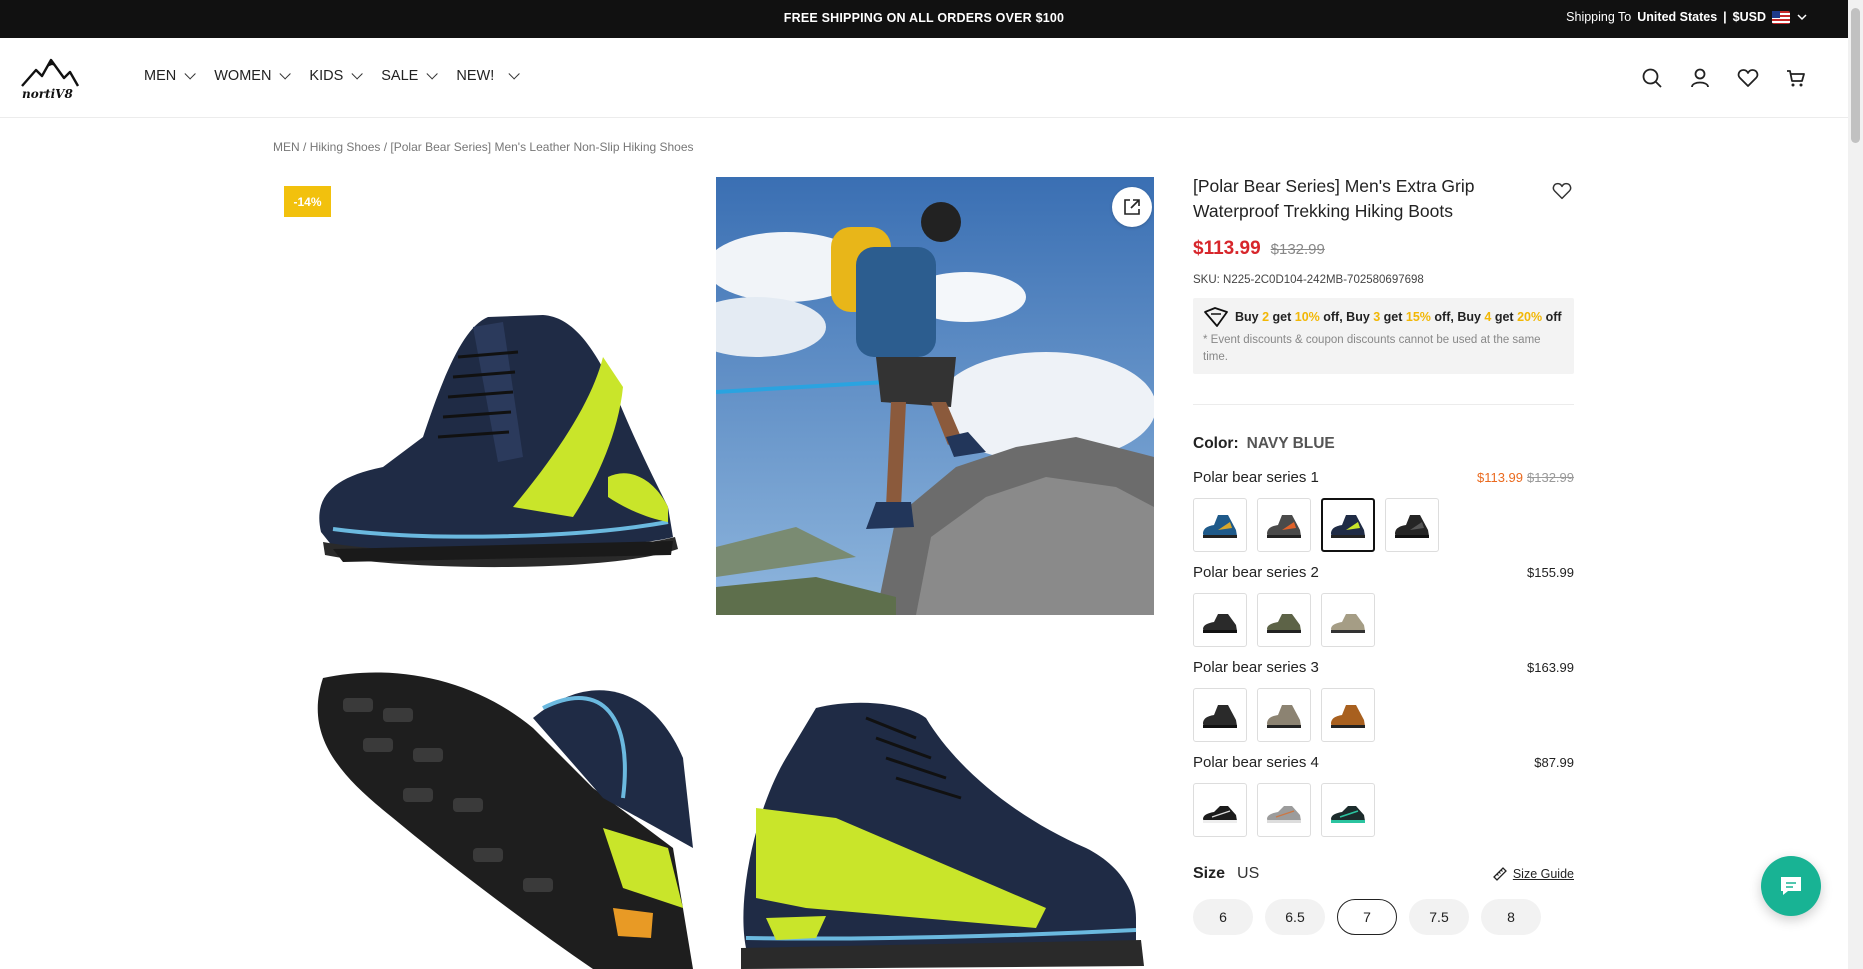  Describe the element at coordinates (1367, 917) in the screenshot. I see `size-option-selected: 7` at that location.